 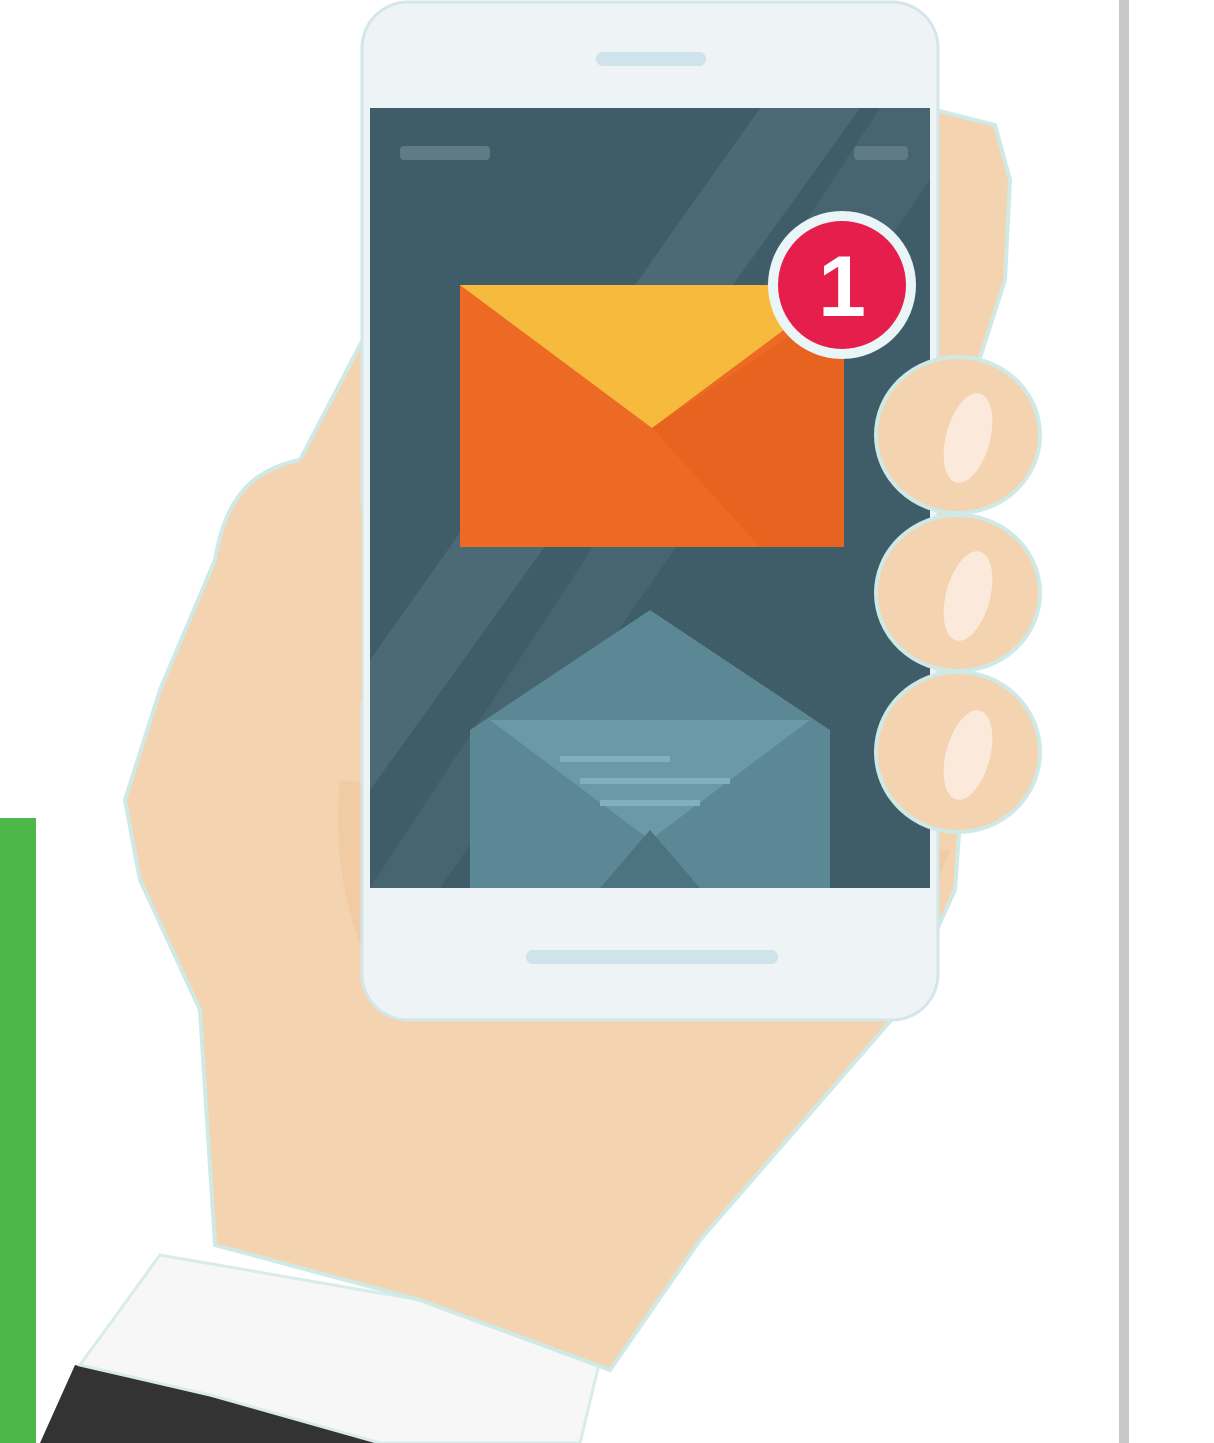 What do you see at coordinates (881, 153) in the screenshot?
I see `status-bar-right` at bounding box center [881, 153].